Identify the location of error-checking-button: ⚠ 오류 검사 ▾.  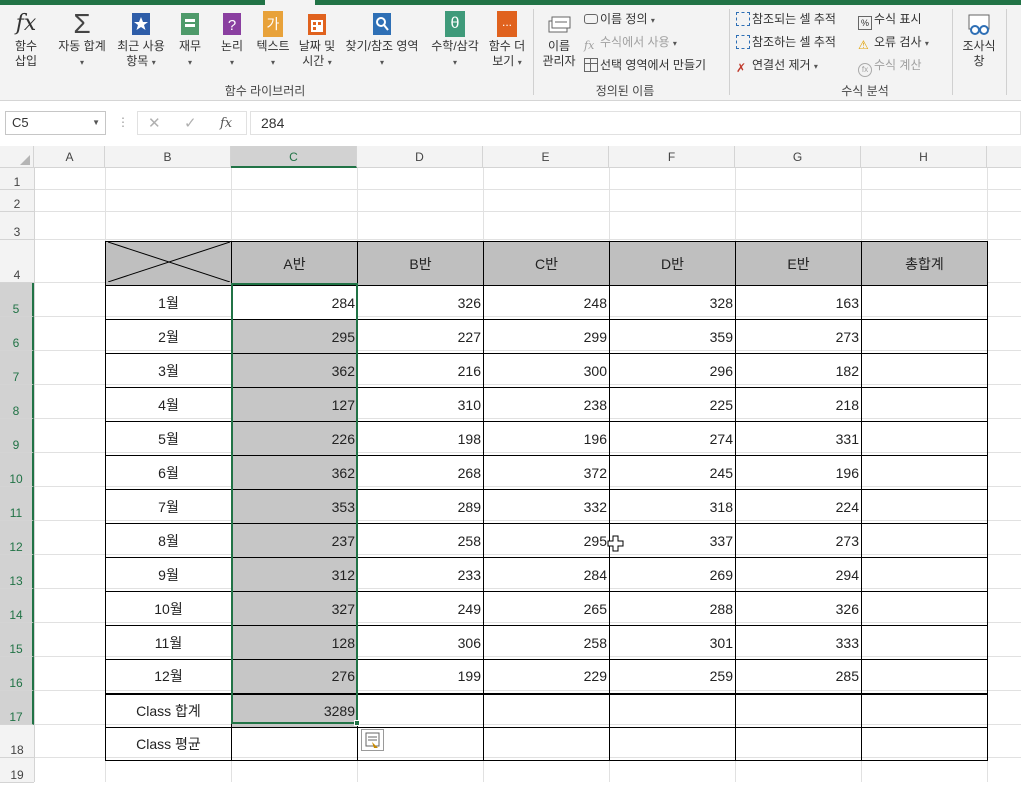
(893, 43).